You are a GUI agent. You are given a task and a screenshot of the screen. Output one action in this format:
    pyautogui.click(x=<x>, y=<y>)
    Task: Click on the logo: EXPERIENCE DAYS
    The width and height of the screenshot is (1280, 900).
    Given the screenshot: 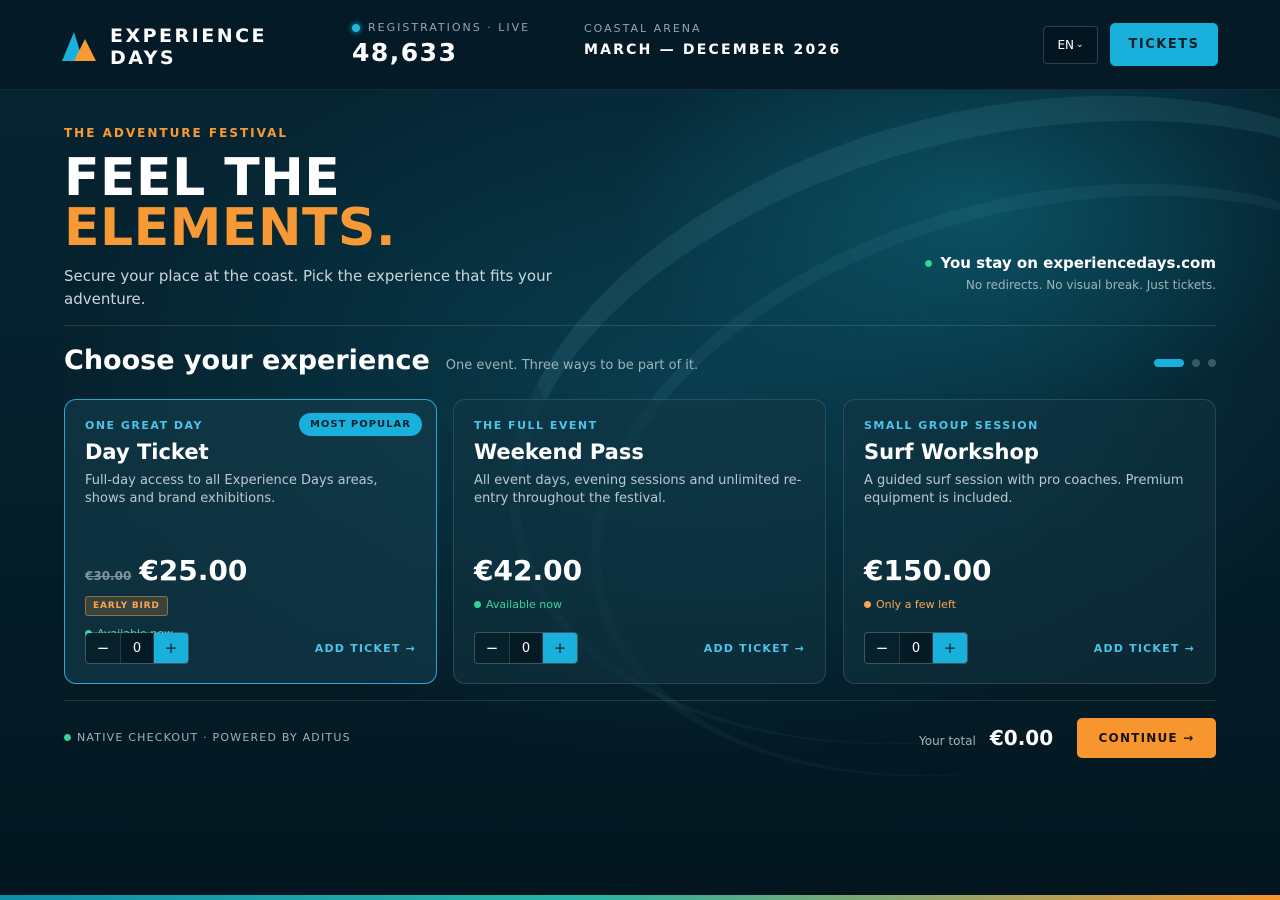 What is the action you would take?
    pyautogui.click(x=164, y=47)
    